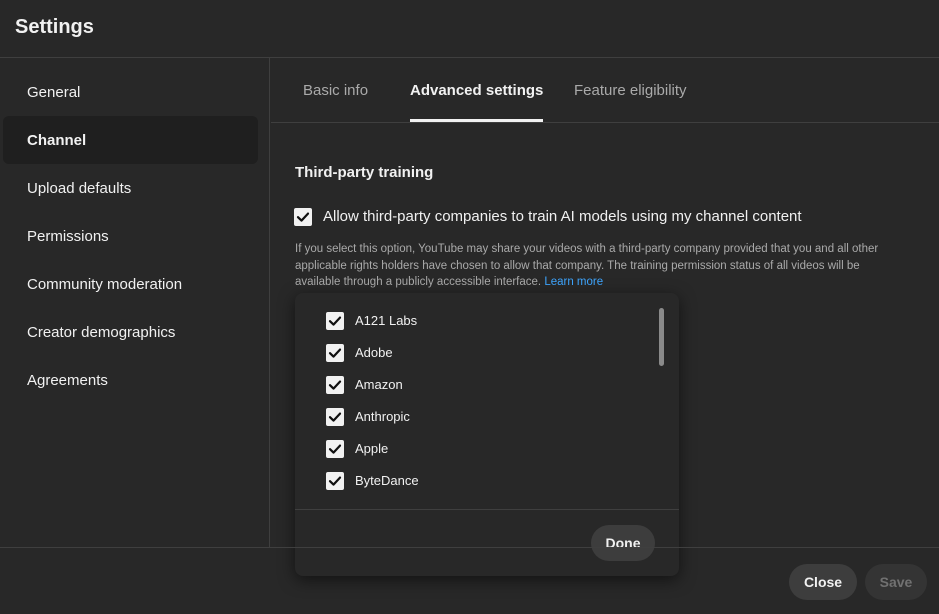 The height and width of the screenshot is (614, 939). What do you see at coordinates (382, 416) in the screenshot?
I see `company-label: Anthropic` at bounding box center [382, 416].